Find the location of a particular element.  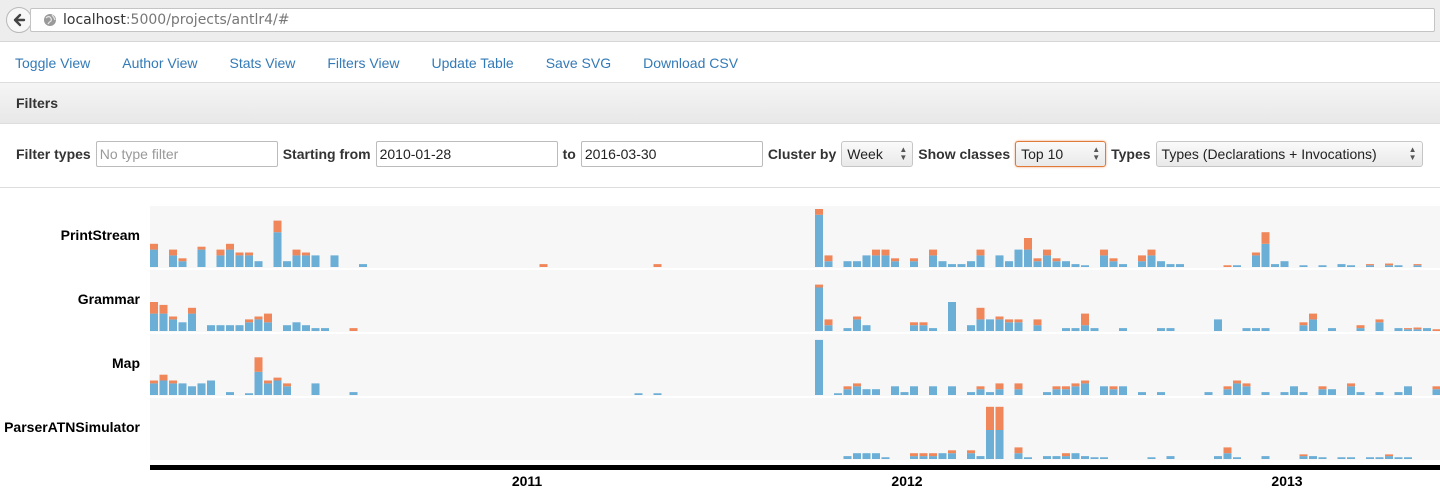

chart-row: PrintStream is located at coordinates (750, 237).